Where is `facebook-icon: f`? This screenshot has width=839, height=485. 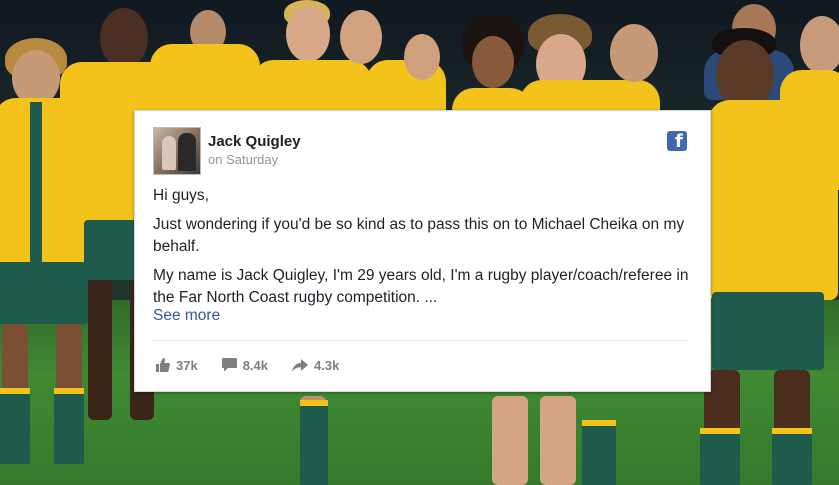
facebook-icon: f is located at coordinates (677, 141).